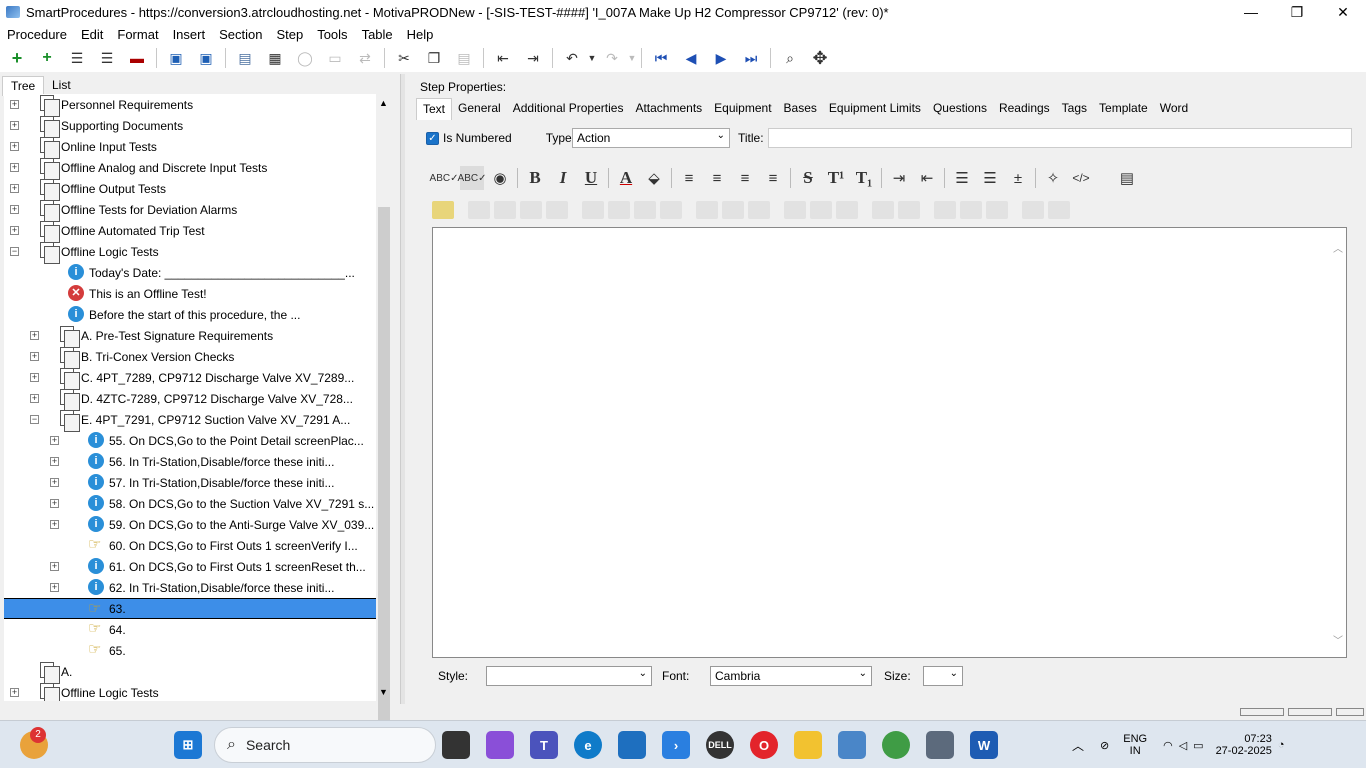  What do you see at coordinates (404, 58) in the screenshot?
I see `cut-icon: ✂` at bounding box center [404, 58].